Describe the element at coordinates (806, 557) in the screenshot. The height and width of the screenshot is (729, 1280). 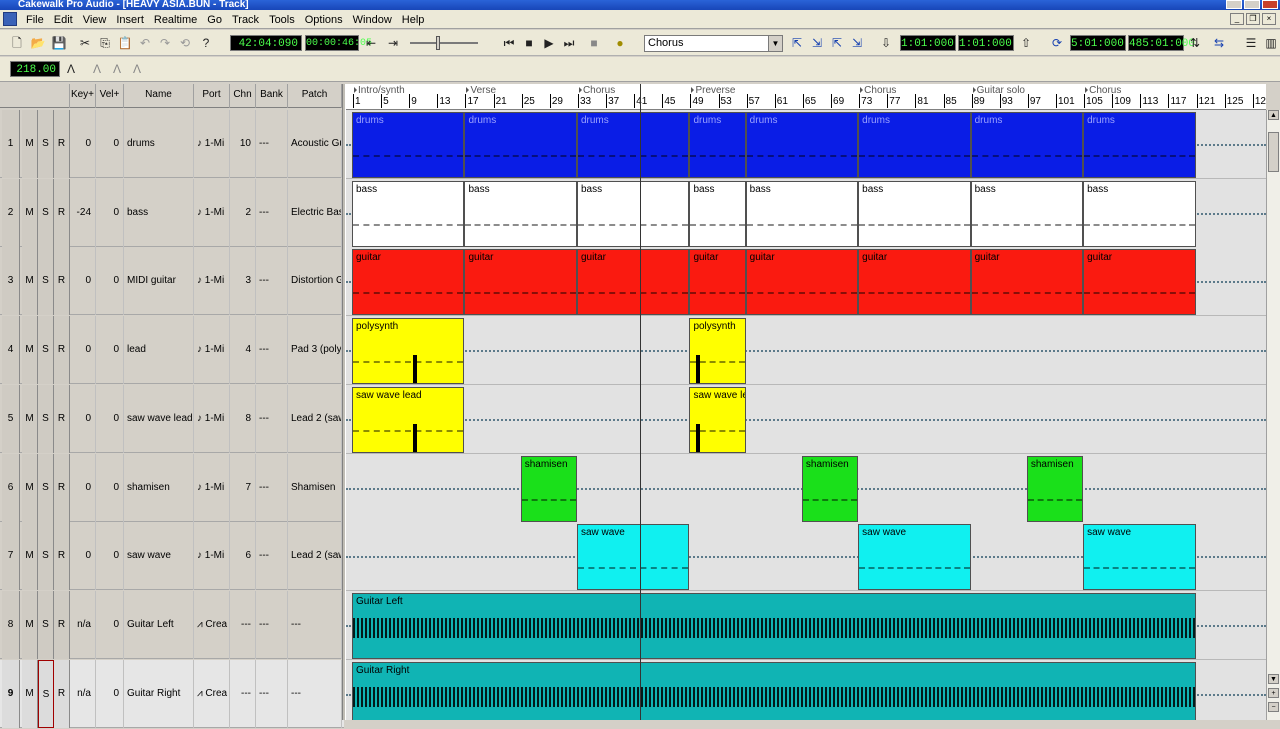
I see `track-lane: saw wave saw wave saw wave` at that location.